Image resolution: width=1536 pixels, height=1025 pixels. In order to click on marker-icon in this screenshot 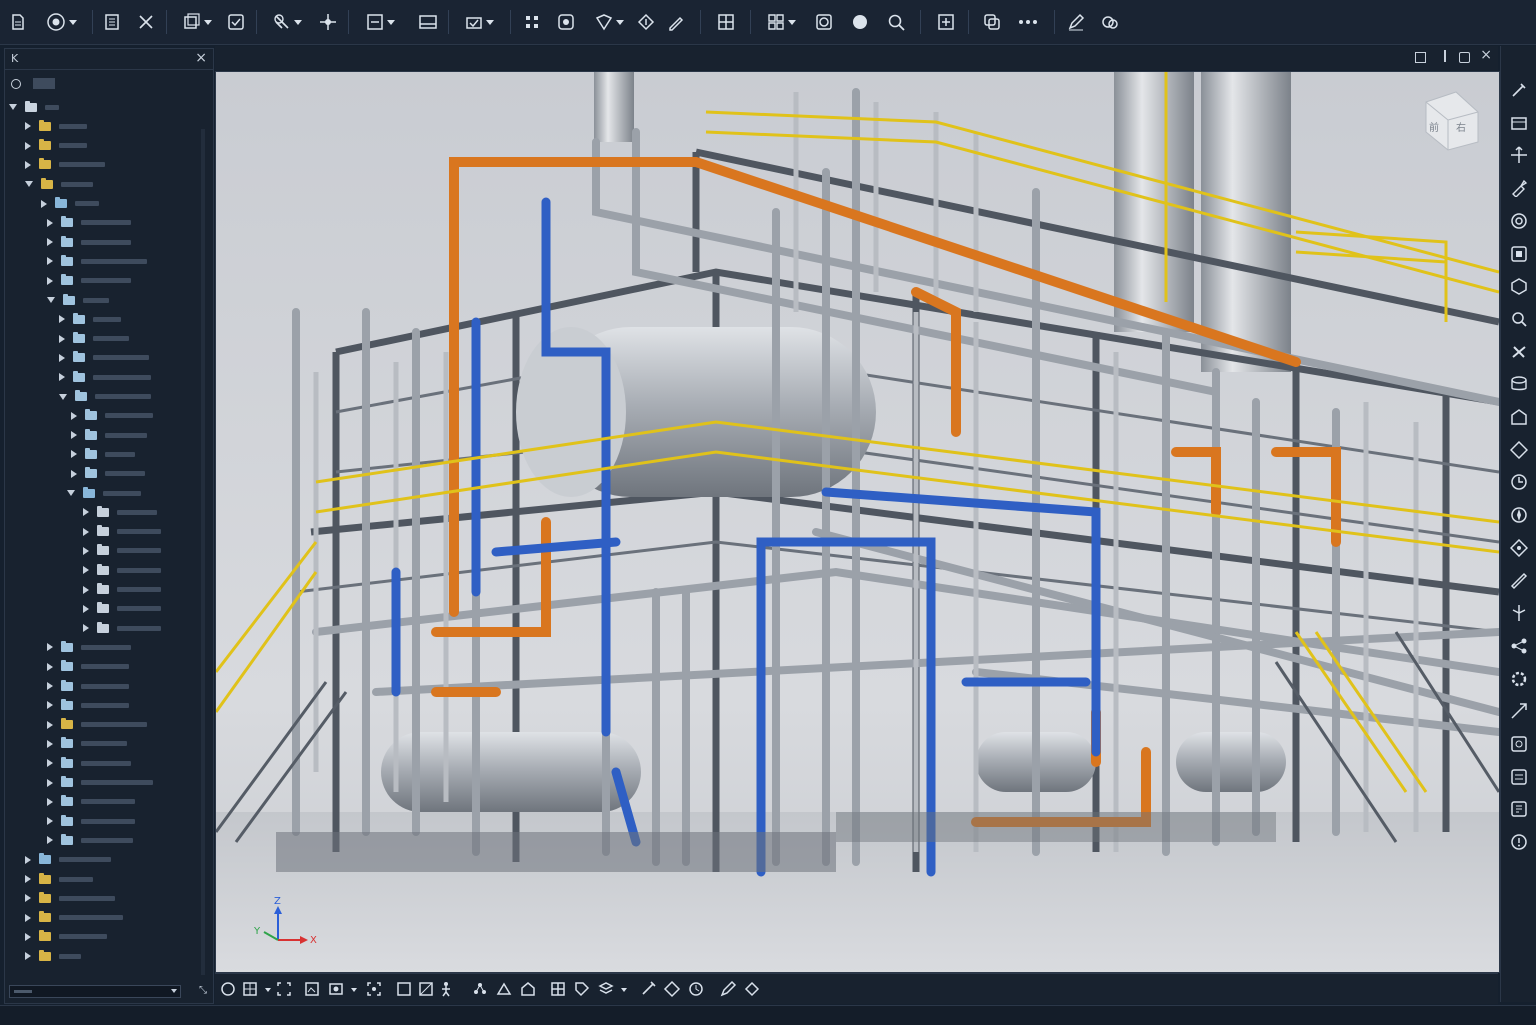, I will do `click(610, 22)`.